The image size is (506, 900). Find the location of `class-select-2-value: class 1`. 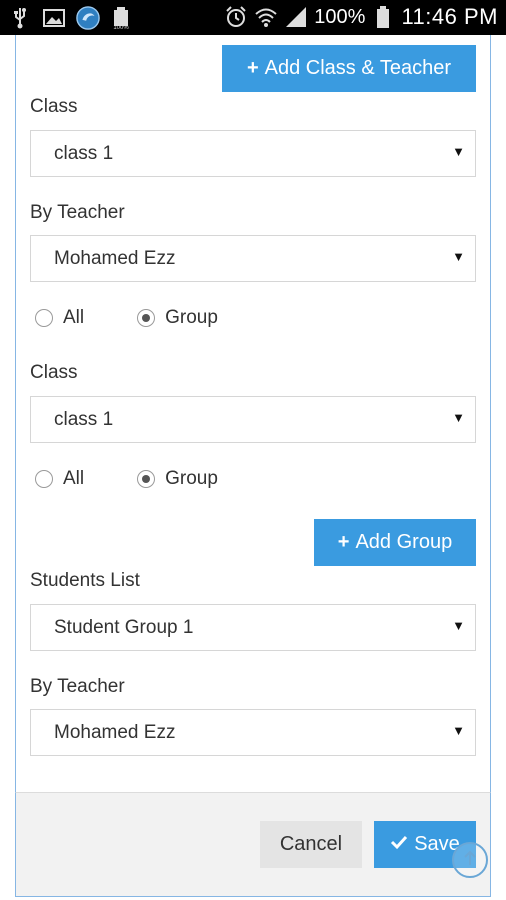

class-select-2-value: class 1 is located at coordinates (84, 419).